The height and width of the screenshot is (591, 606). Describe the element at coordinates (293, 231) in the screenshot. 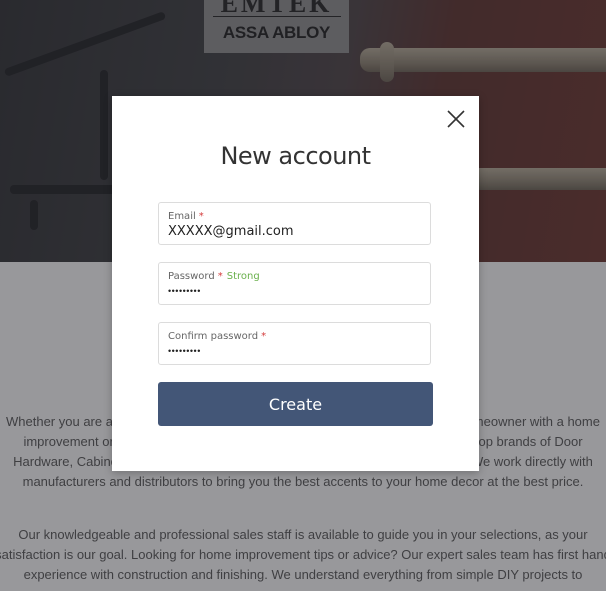

I see `email-input: XXXXX@gmail.com` at that location.